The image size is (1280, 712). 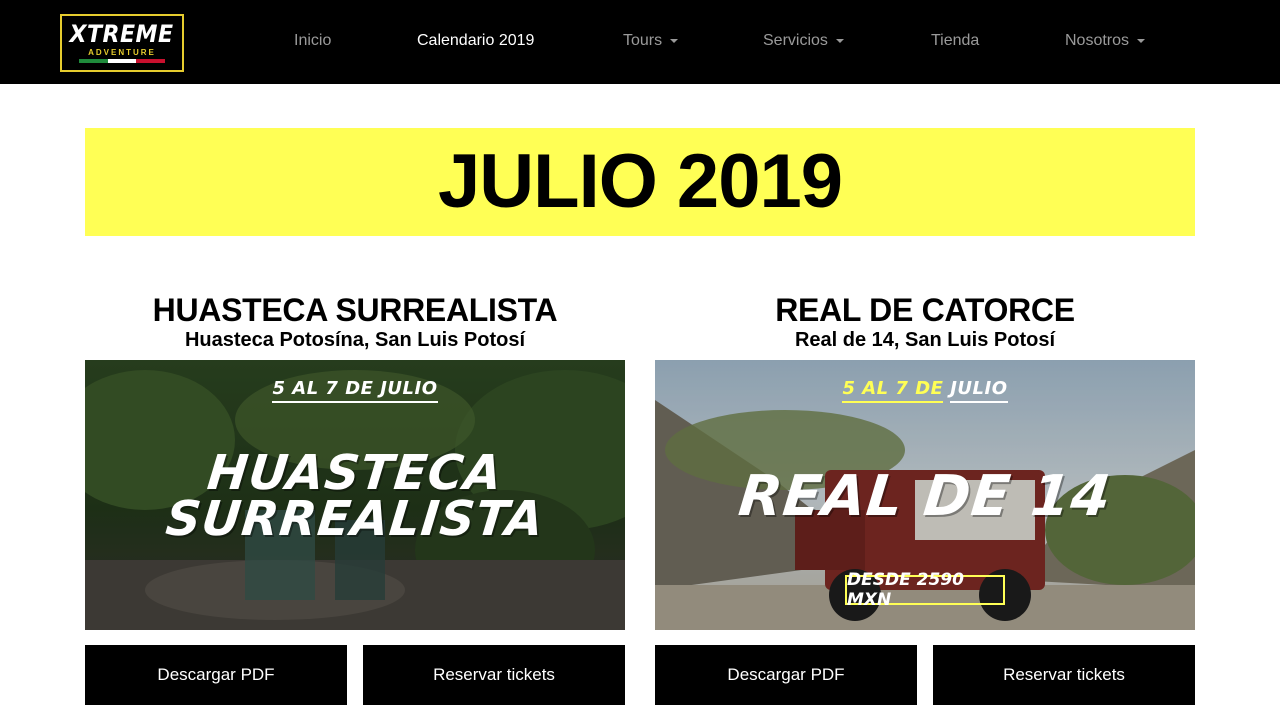 I want to click on price-badge: DESDE 2590 MXN, so click(x=925, y=590).